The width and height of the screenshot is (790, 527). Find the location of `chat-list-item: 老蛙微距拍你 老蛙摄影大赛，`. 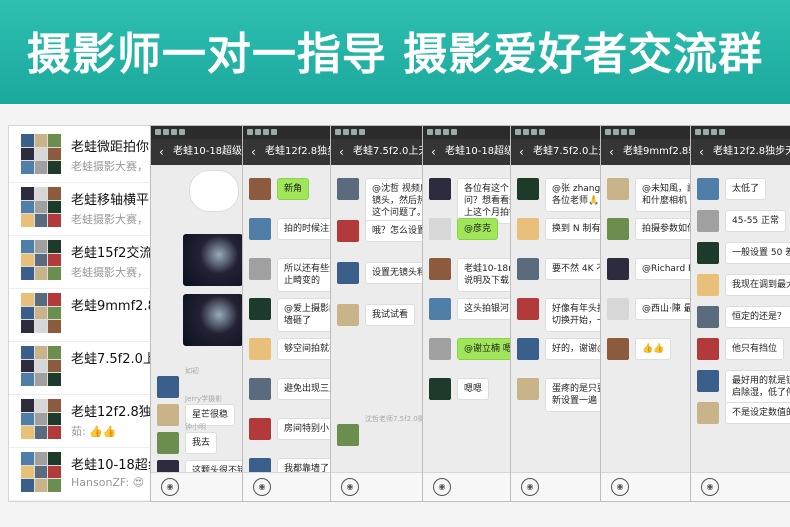

chat-list-item: 老蛙微距拍你 老蛙摄影大赛， is located at coordinates (89, 154).